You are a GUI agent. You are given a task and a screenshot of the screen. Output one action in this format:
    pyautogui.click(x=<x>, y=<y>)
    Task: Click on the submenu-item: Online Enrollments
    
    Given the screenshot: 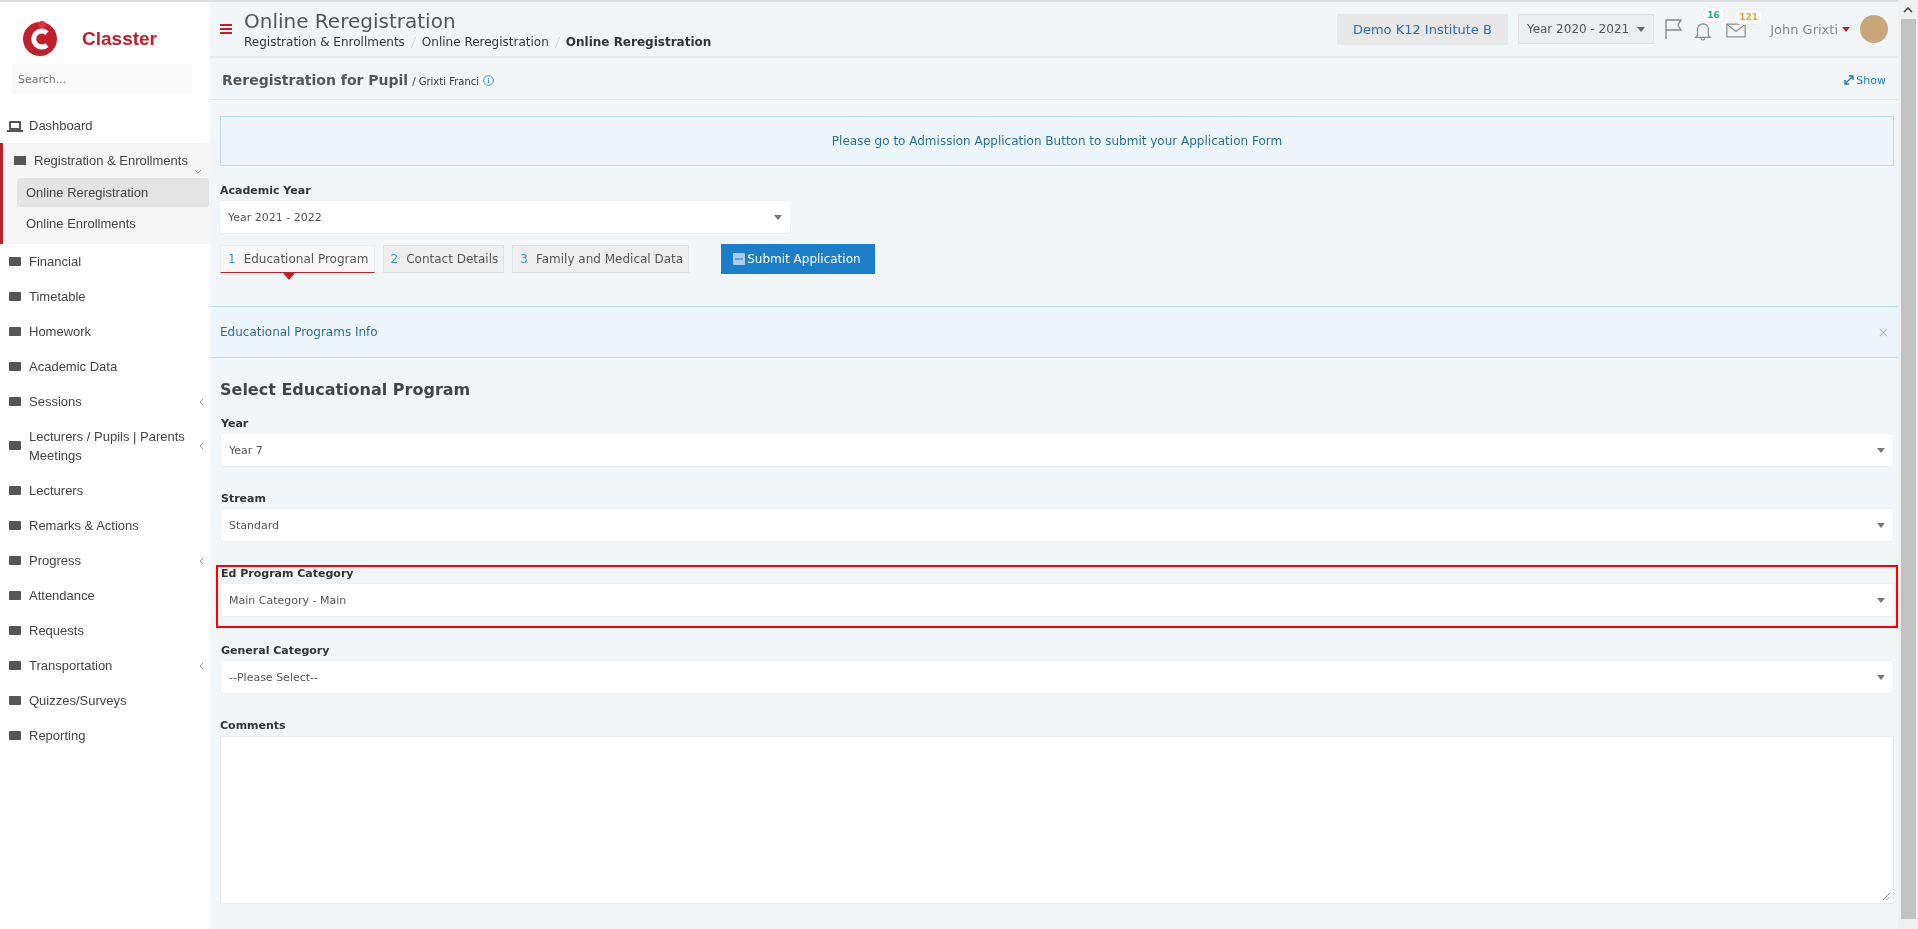 What is the action you would take?
    pyautogui.click(x=113, y=223)
    